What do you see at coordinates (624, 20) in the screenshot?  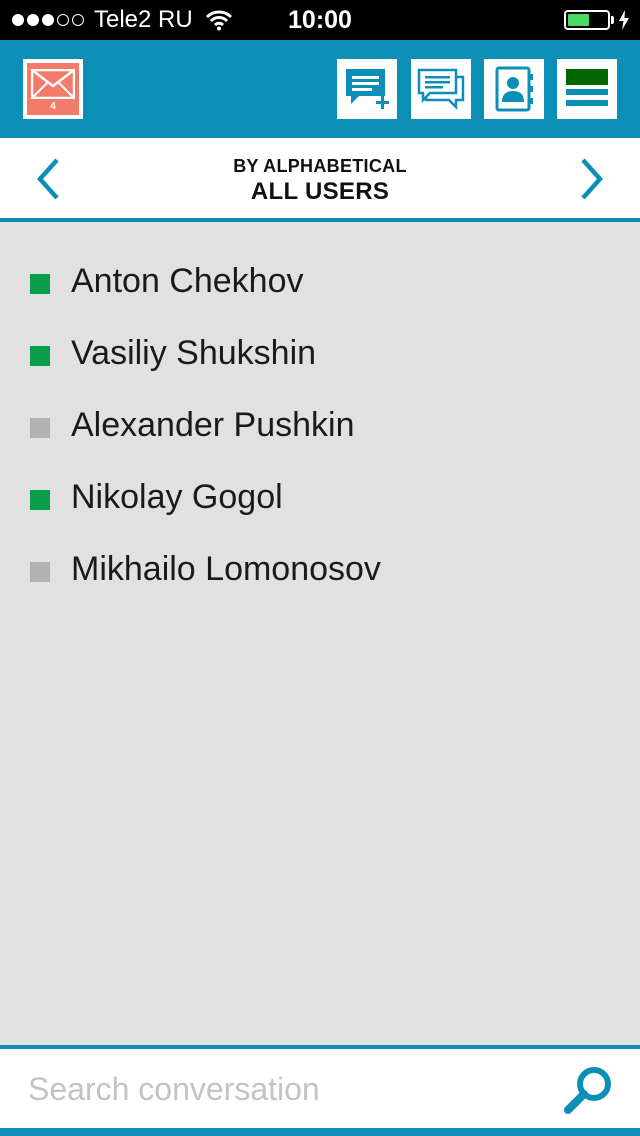 I see `charging-bolt-icon` at bounding box center [624, 20].